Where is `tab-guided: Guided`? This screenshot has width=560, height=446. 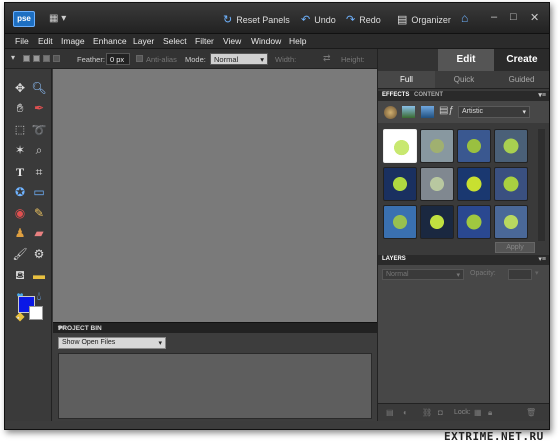
tab-guided: Guided is located at coordinates (521, 80).